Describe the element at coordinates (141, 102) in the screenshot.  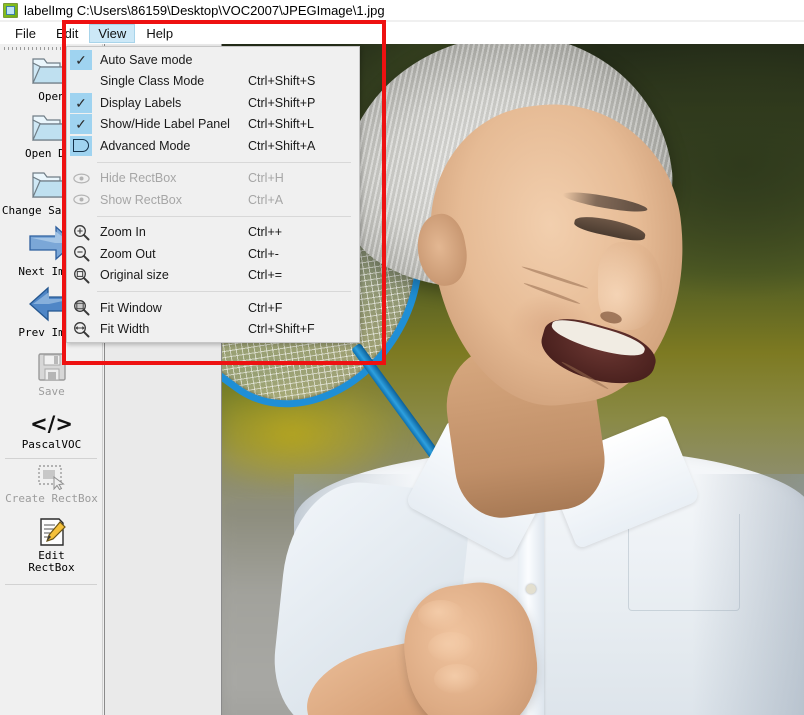
I see `menu-label: Display Labels` at that location.